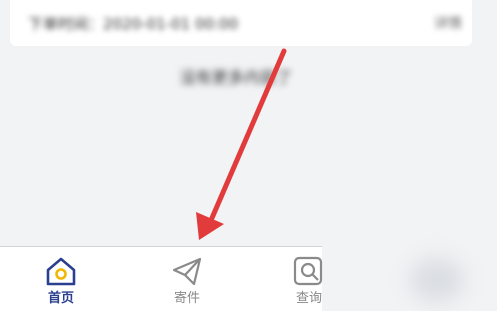 The image size is (497, 311). I want to click on search-icon, so click(308, 271).